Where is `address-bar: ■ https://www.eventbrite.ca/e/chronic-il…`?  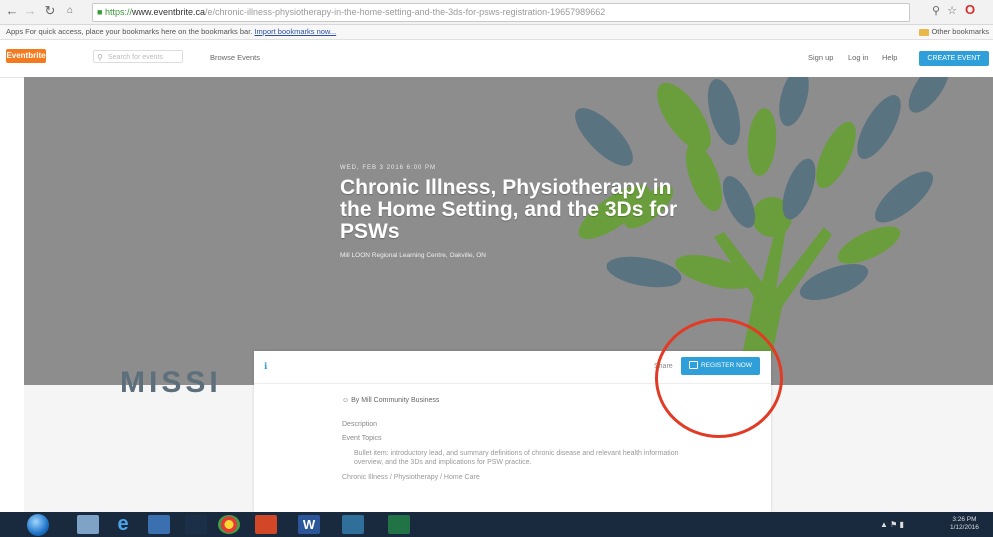 address-bar: ■ https://www.eventbrite.ca/e/chronic-il… is located at coordinates (501, 12).